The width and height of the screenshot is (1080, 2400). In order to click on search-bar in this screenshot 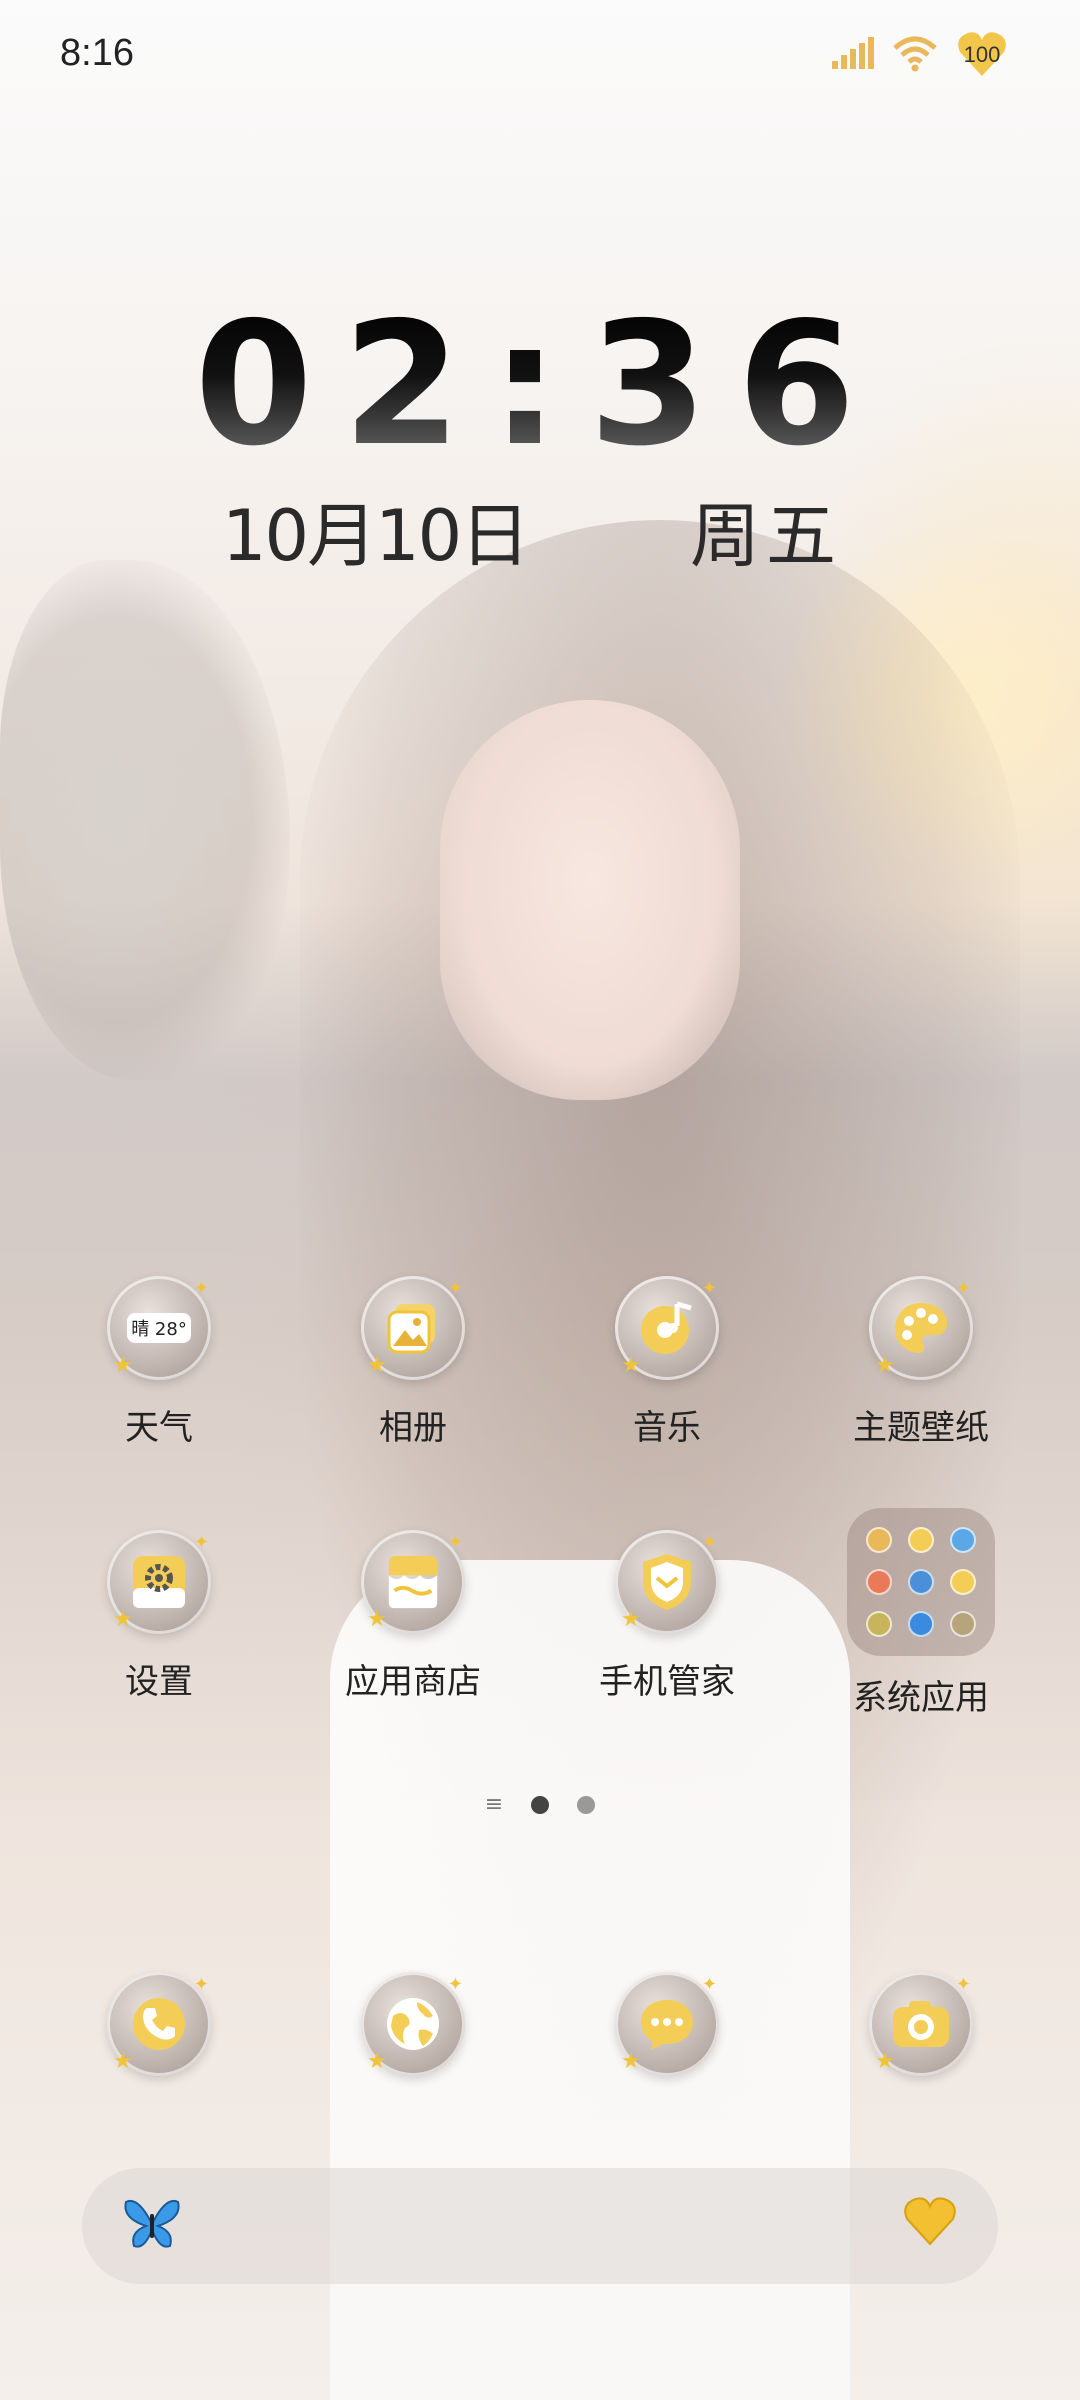, I will do `click(540, 2226)`.